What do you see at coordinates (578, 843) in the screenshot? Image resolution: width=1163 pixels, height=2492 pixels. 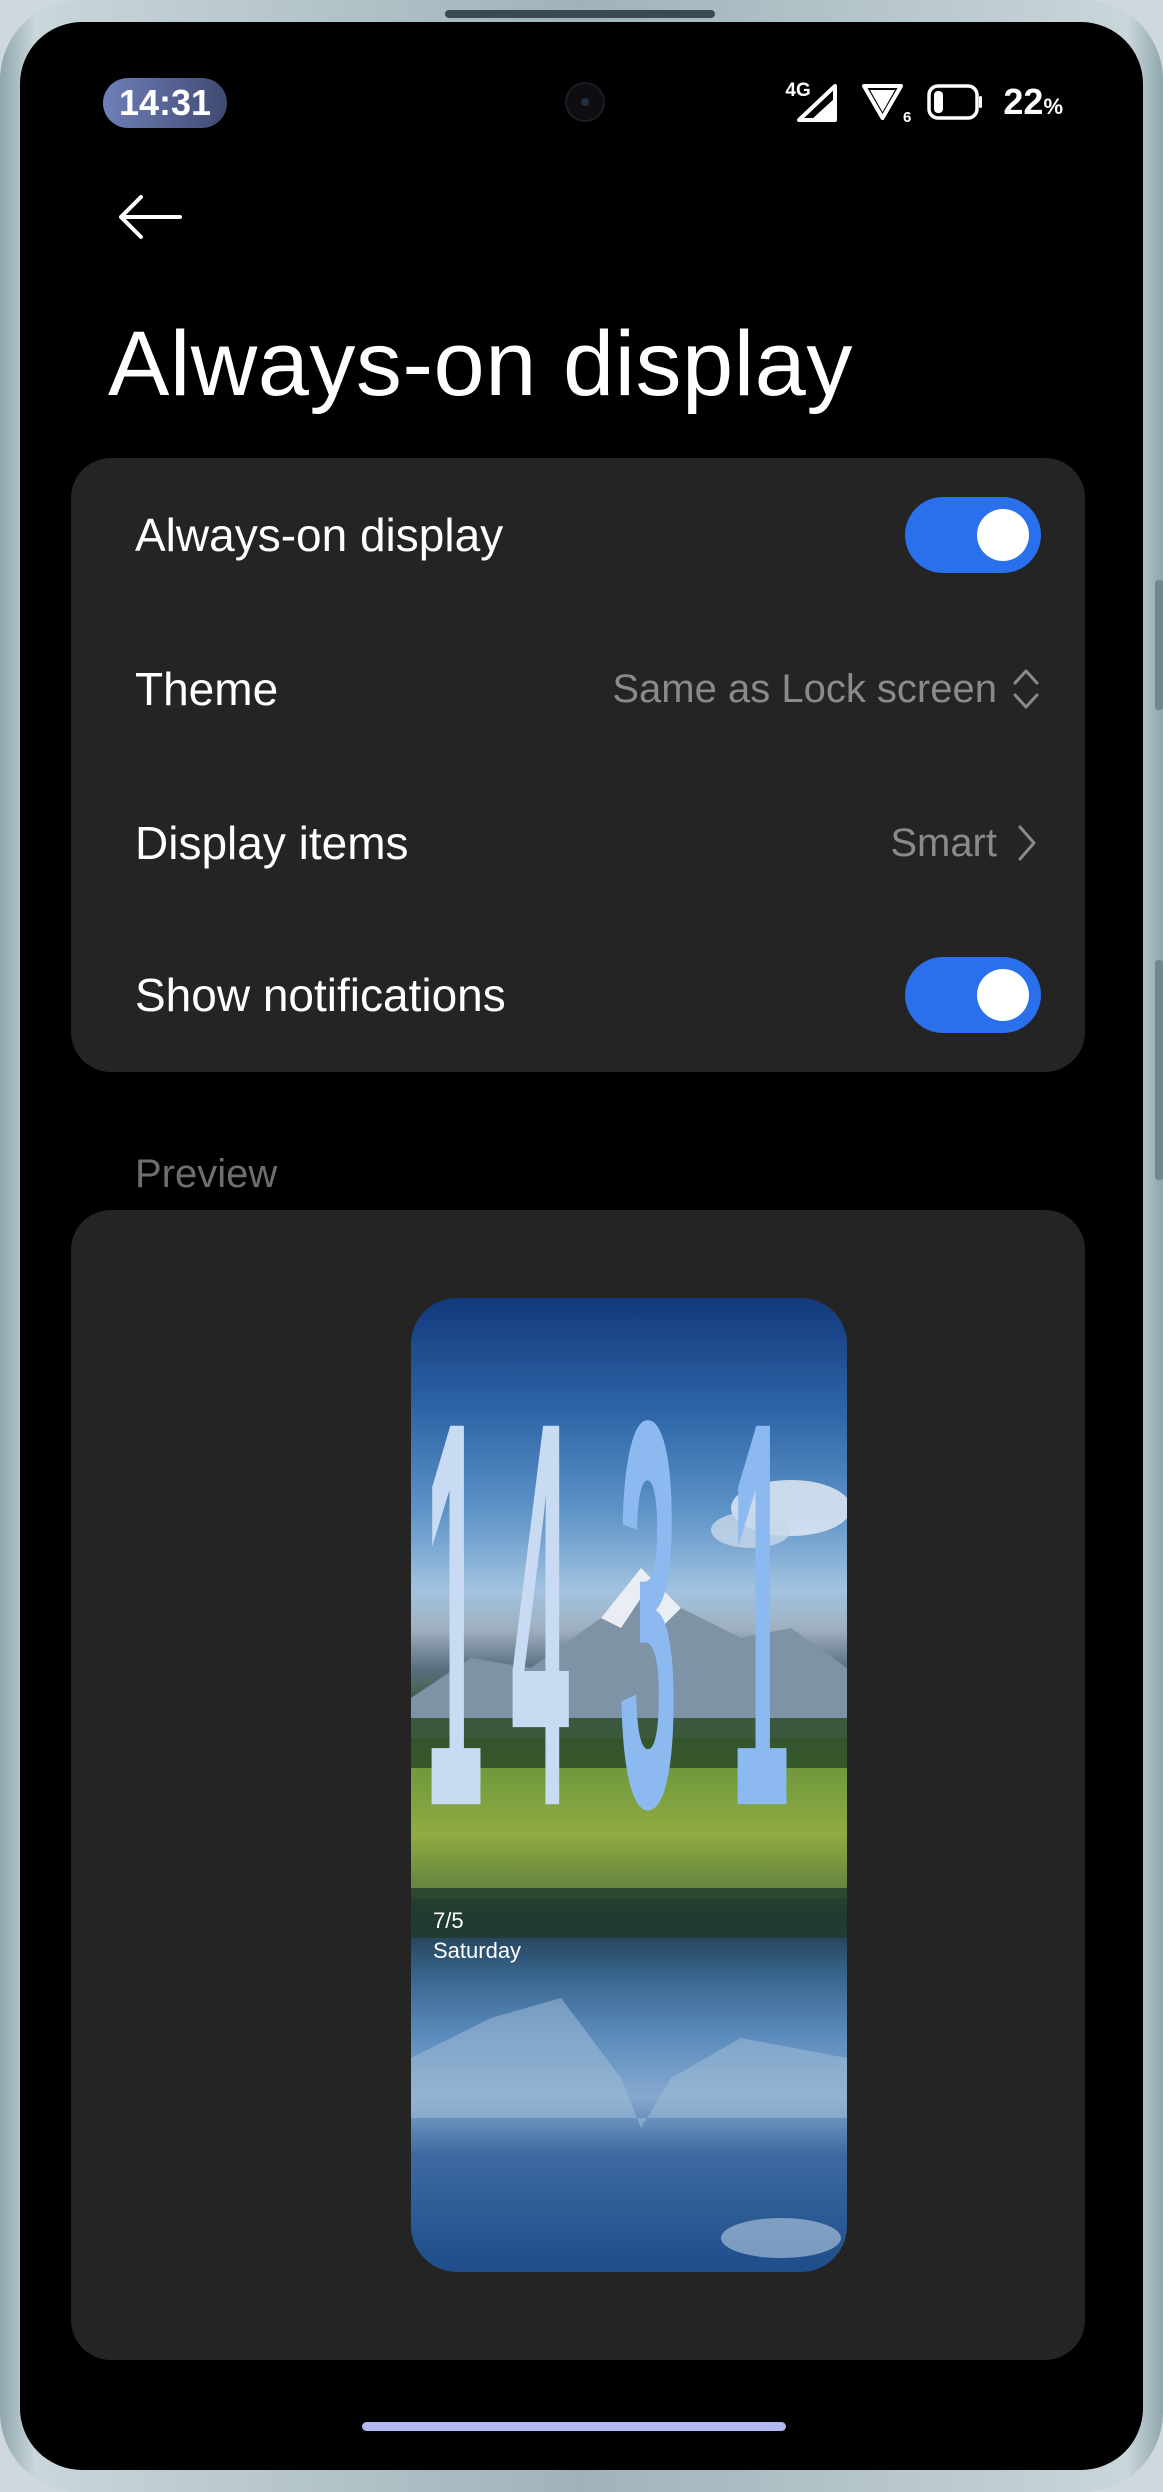 I see `display-items-row: Display items Smart` at bounding box center [578, 843].